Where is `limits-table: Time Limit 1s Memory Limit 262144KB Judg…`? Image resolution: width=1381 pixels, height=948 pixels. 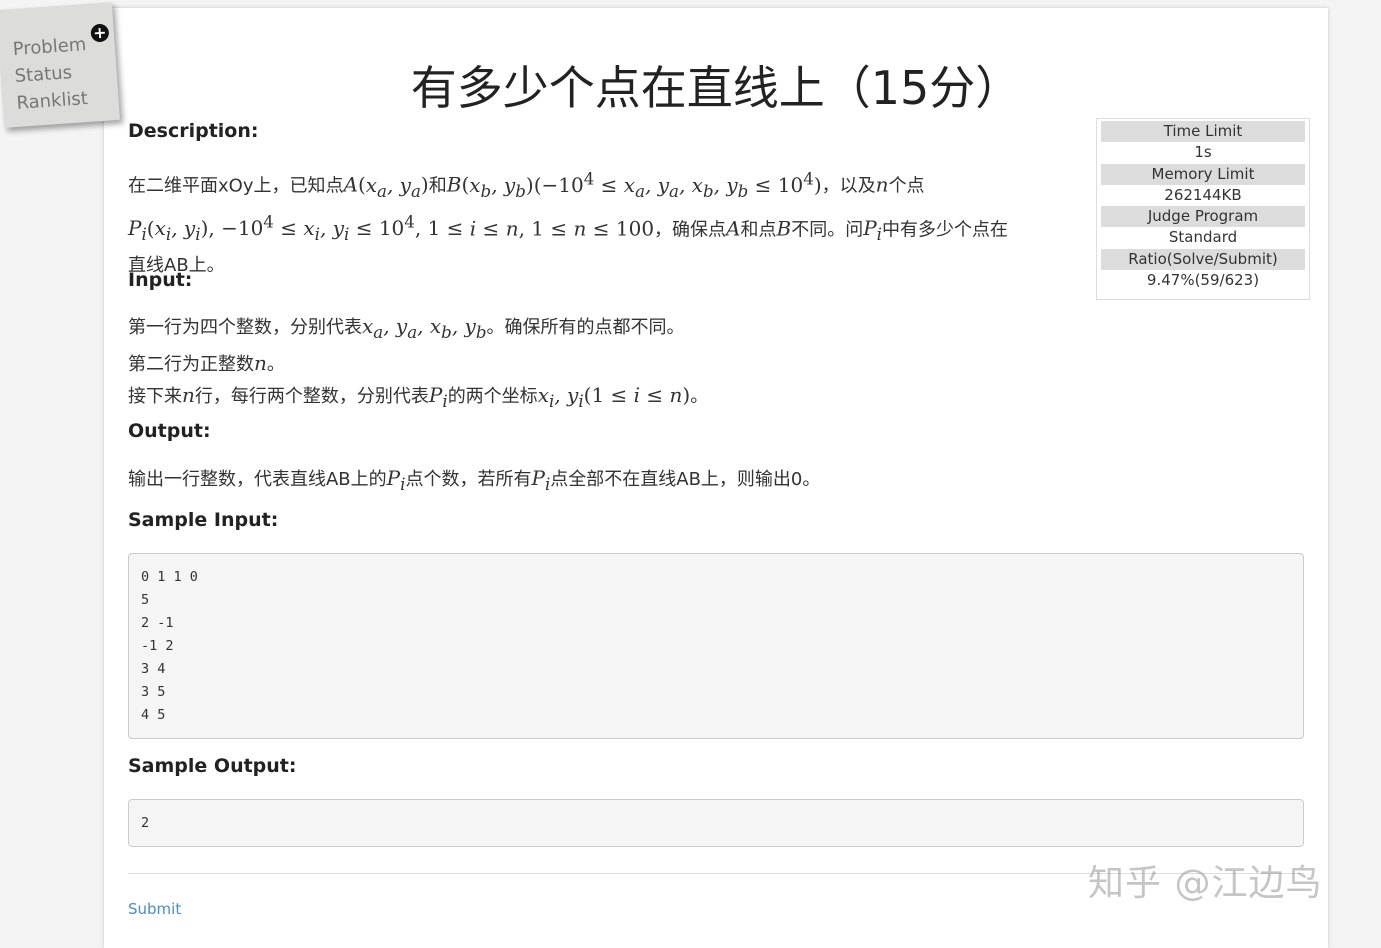
limits-table: Time Limit 1s Memory Limit 262144KB Judg… is located at coordinates (1203, 209).